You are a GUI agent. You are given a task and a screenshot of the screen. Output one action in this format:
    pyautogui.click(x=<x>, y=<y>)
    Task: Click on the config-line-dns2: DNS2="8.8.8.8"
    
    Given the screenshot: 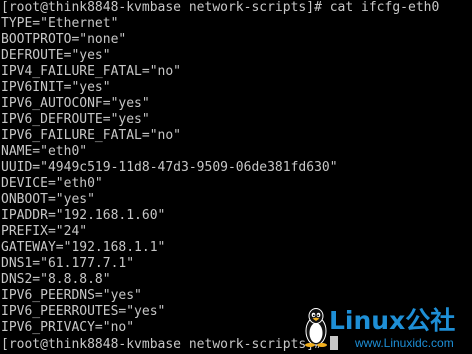 What is the action you would take?
    pyautogui.click(x=56, y=279)
    